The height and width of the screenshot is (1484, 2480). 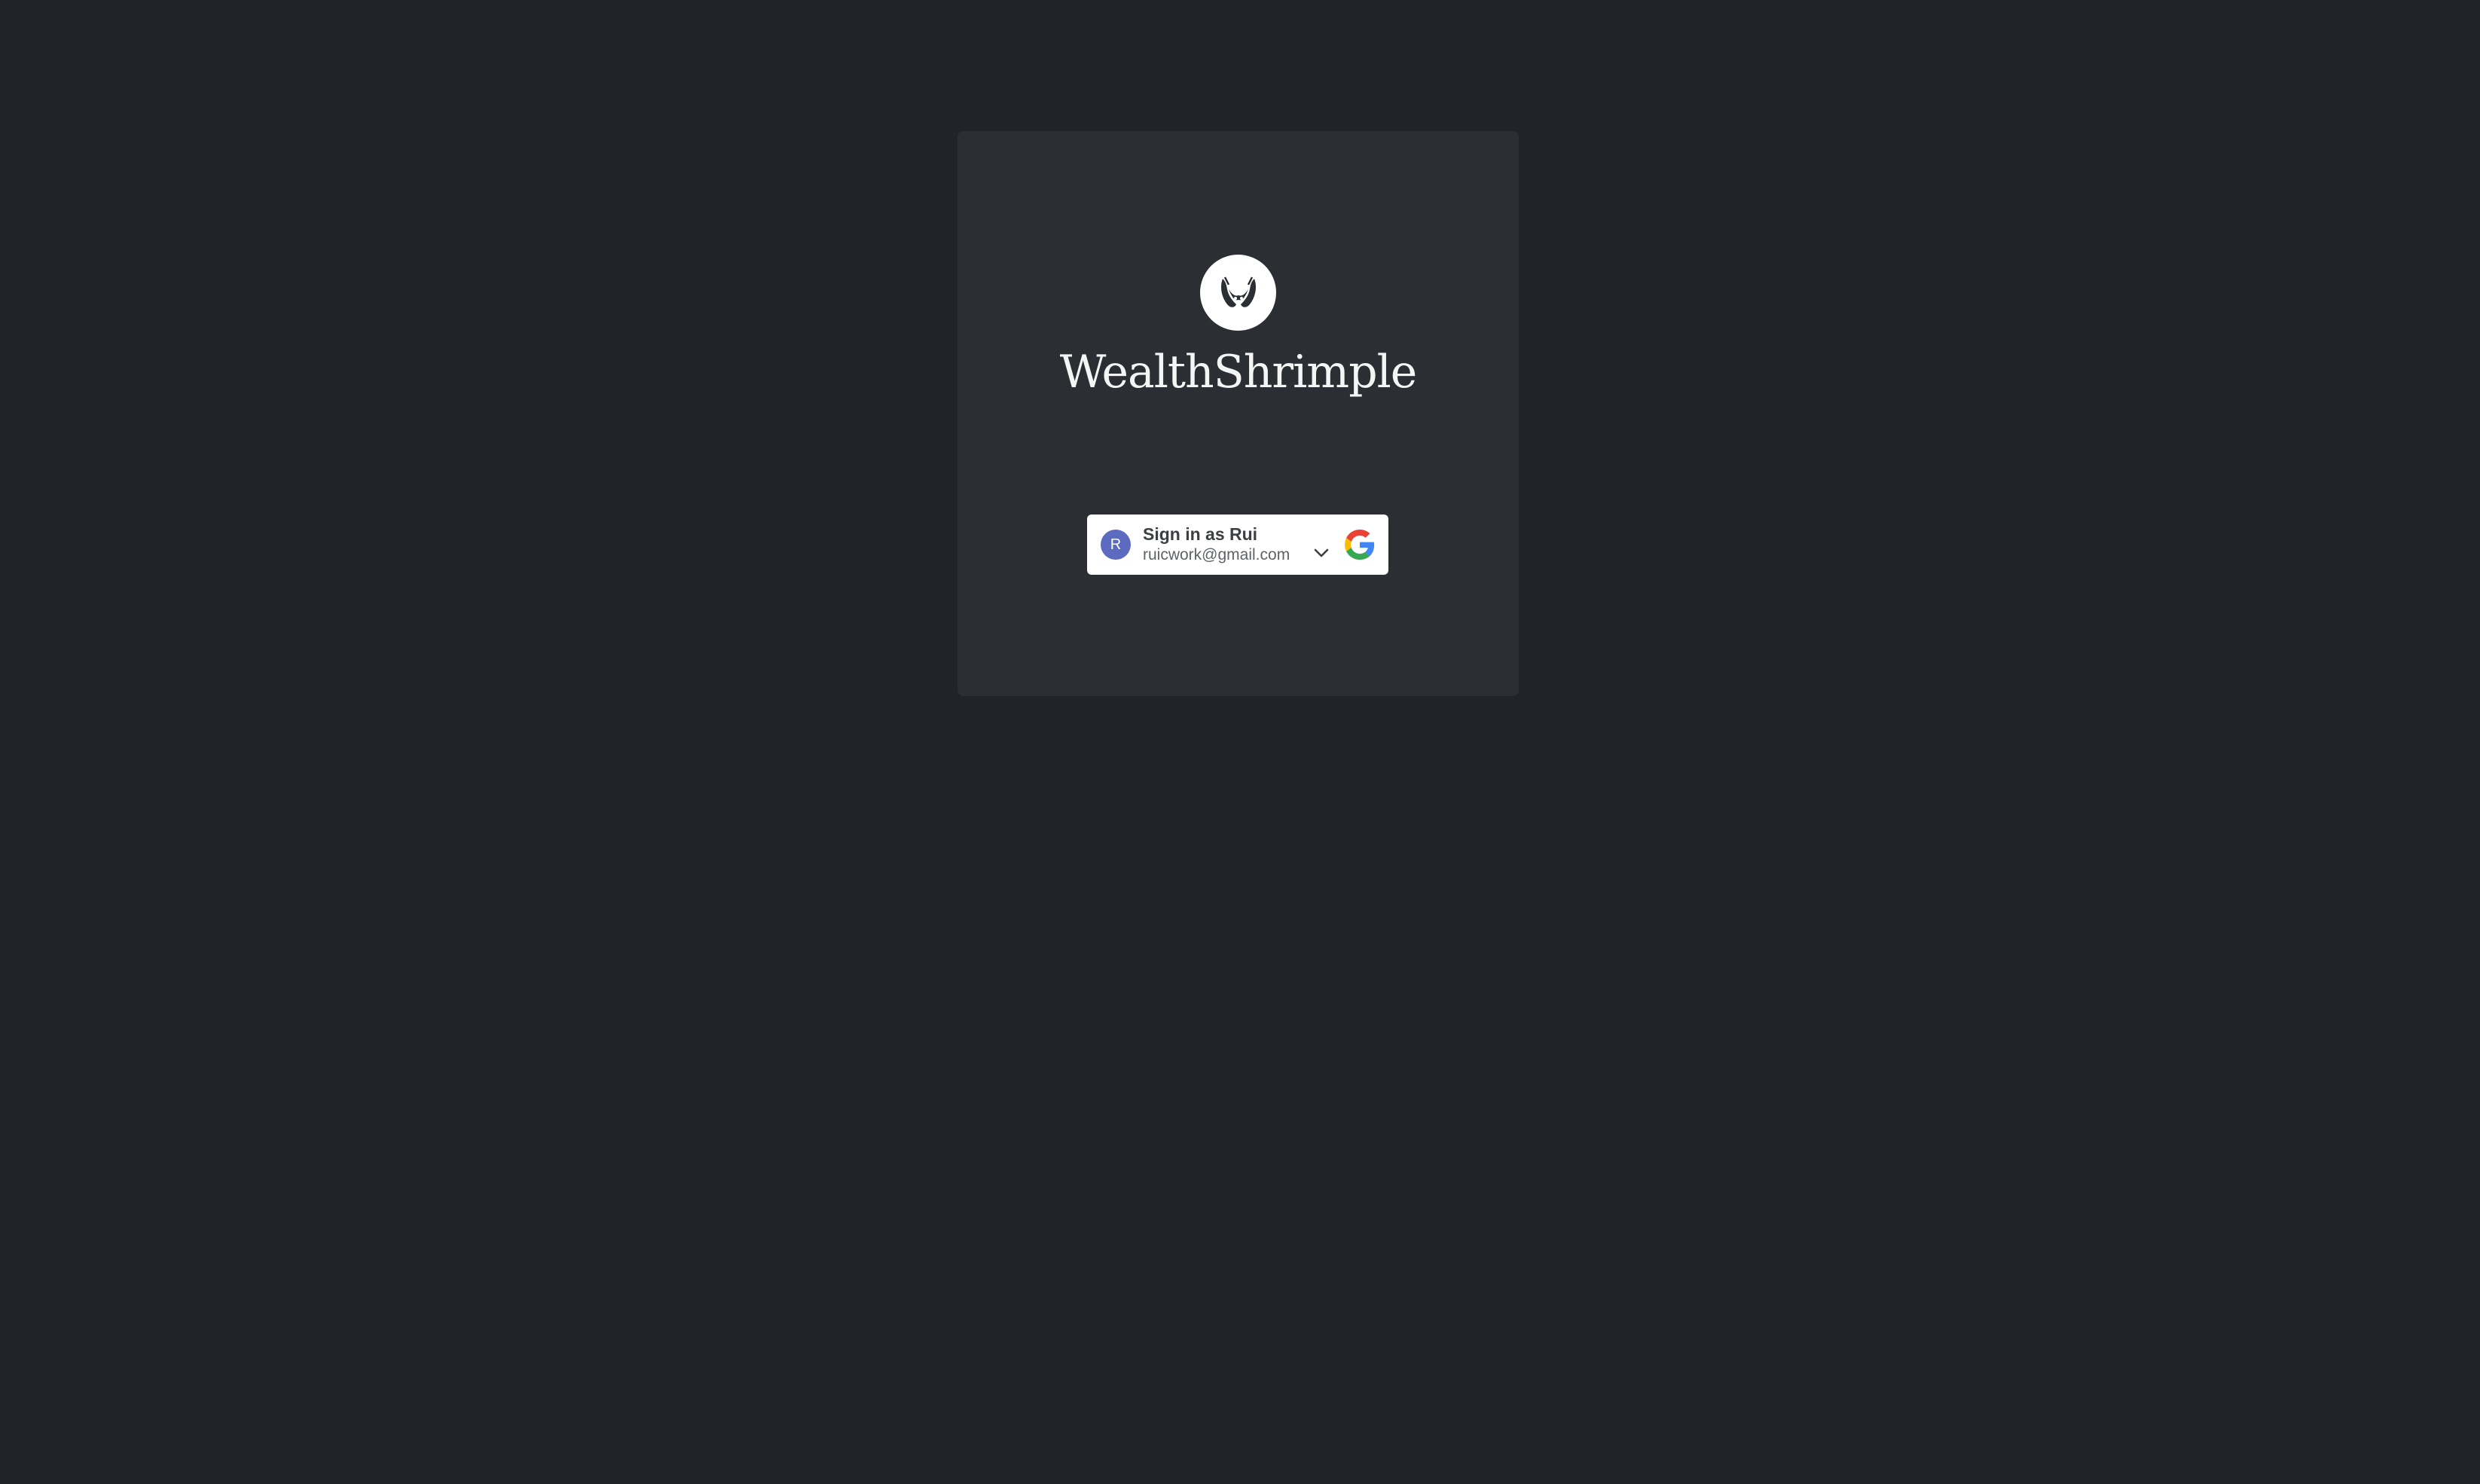 What do you see at coordinates (1200, 534) in the screenshot?
I see `signin-title: Sign in as Rui` at bounding box center [1200, 534].